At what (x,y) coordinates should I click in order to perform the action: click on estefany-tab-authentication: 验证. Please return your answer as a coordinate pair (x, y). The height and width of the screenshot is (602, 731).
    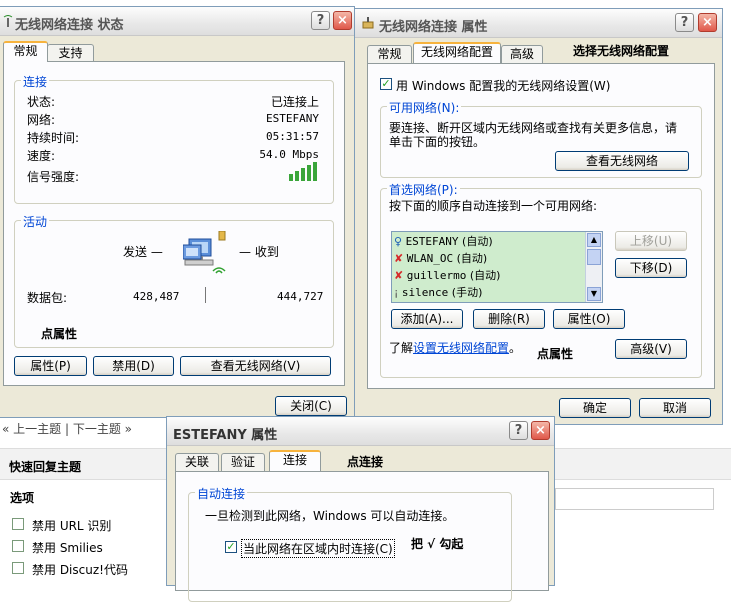
    Looking at the image, I should click on (243, 462).